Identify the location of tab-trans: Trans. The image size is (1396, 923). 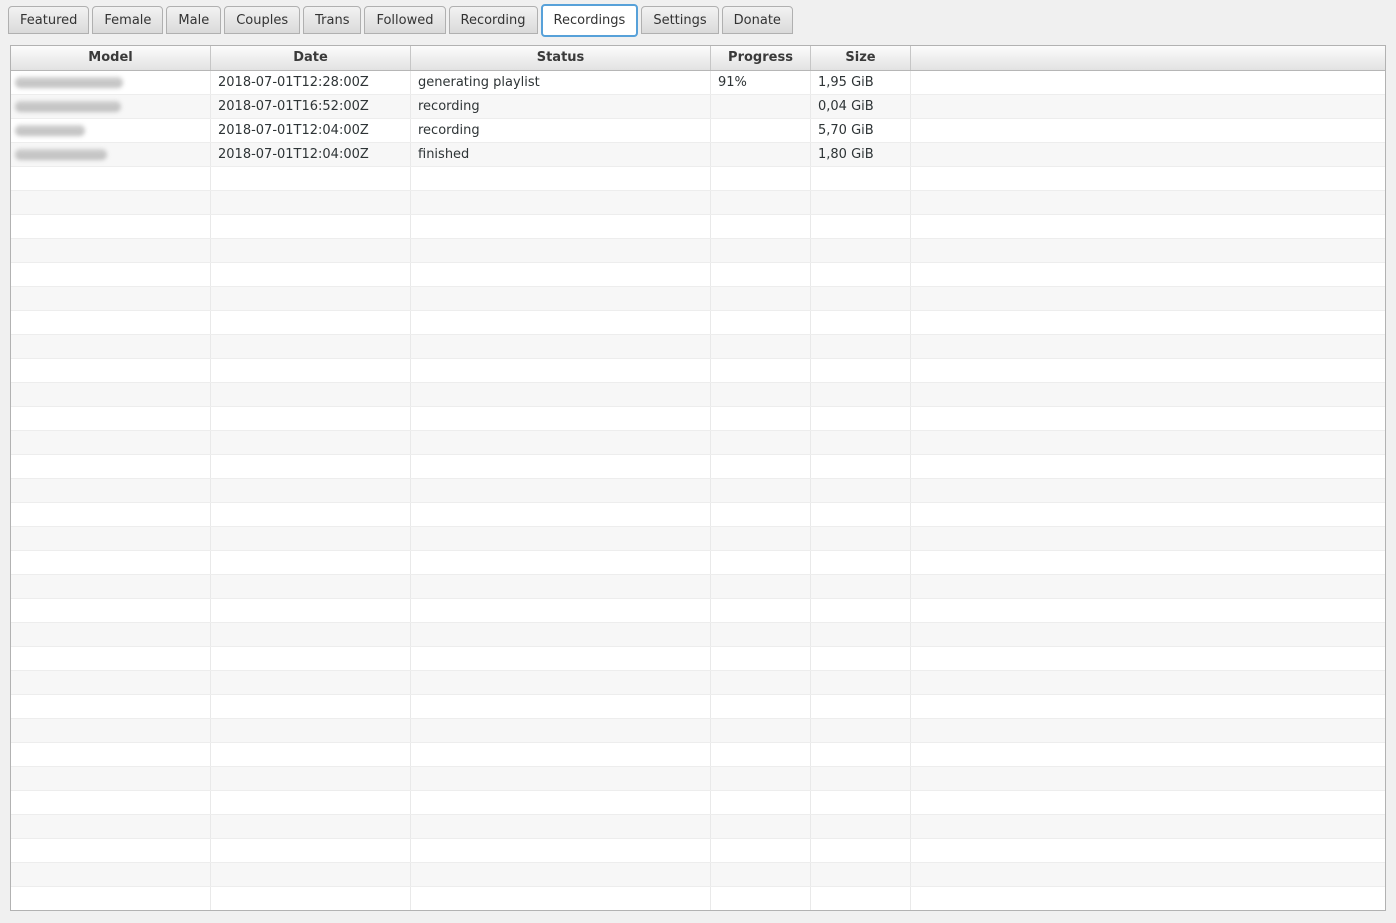
(332, 20).